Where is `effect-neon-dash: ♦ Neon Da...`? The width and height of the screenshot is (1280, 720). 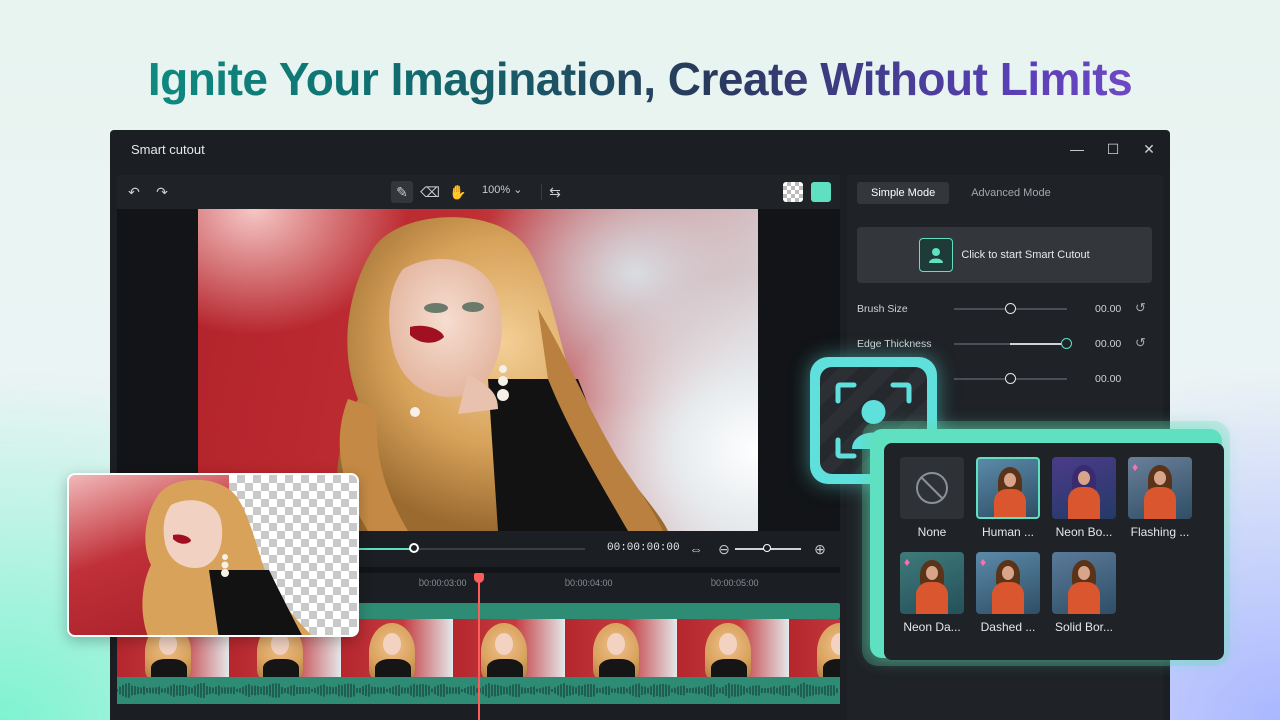
effect-neon-dash: ♦ Neon Da... is located at coordinates (932, 593).